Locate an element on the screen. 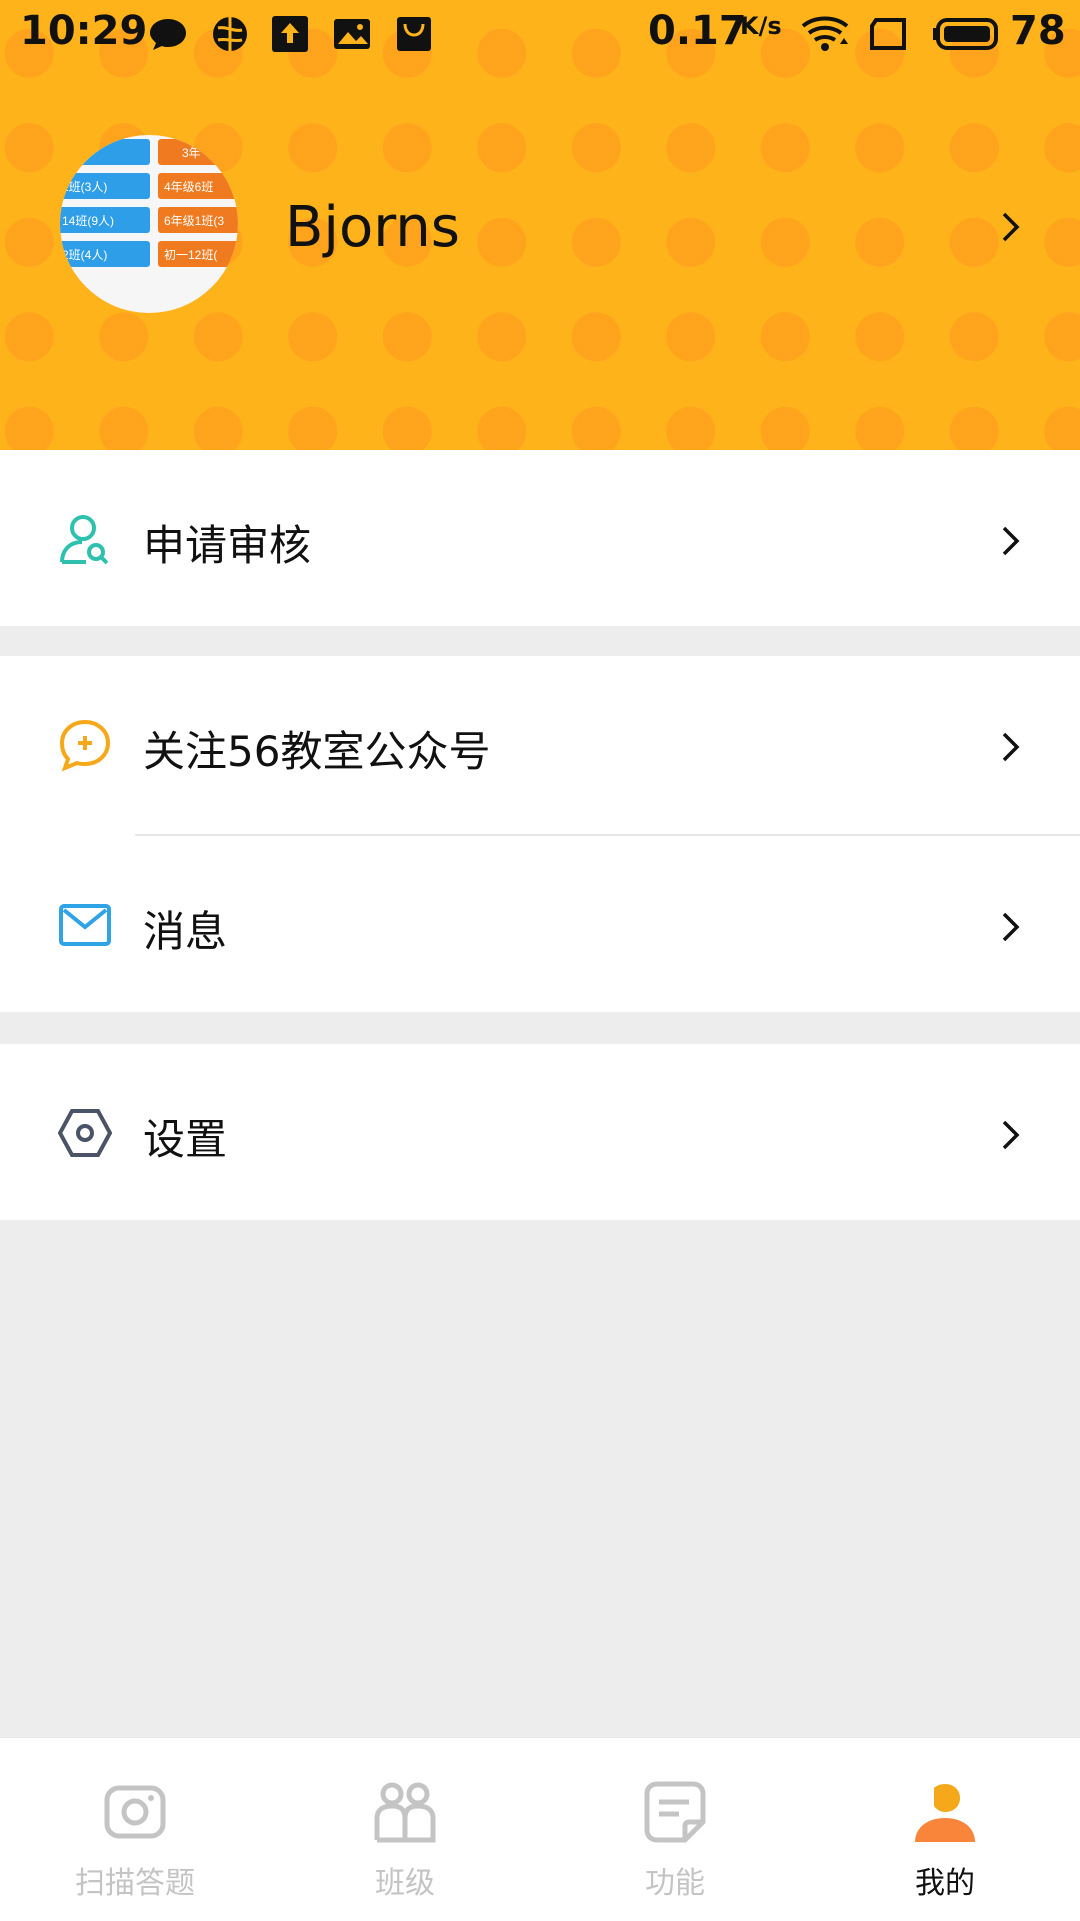 The height and width of the screenshot is (1921, 1080). avatar-text: 2班(4人) is located at coordinates (84, 255).